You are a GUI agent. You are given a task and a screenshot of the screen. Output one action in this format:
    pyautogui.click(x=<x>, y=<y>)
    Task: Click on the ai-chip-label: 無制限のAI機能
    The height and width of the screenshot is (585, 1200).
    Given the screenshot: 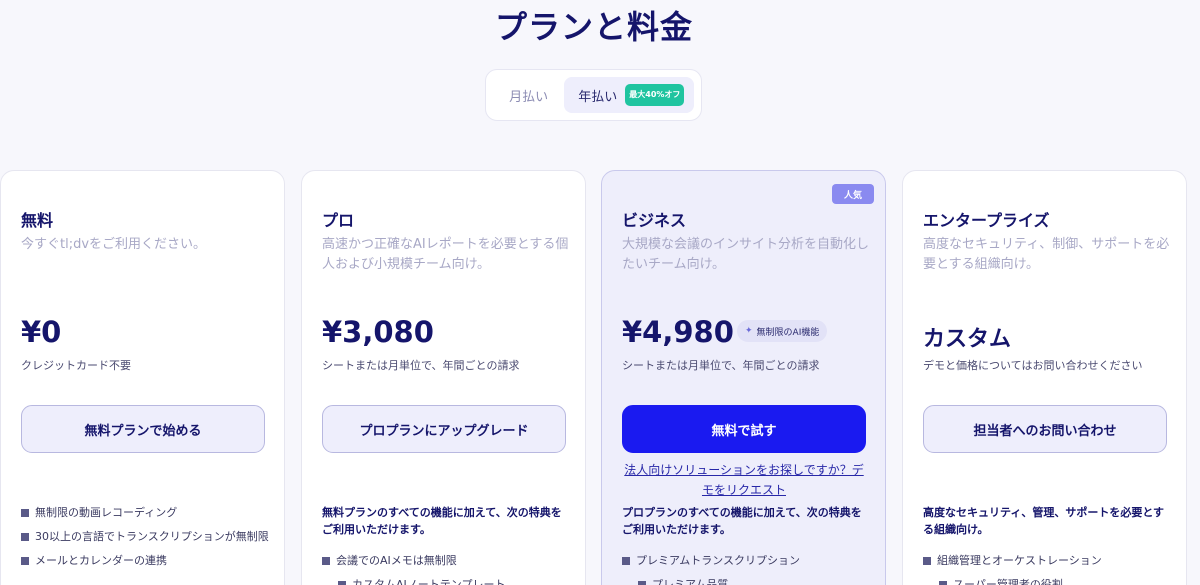 What is the action you would take?
    pyautogui.click(x=788, y=332)
    